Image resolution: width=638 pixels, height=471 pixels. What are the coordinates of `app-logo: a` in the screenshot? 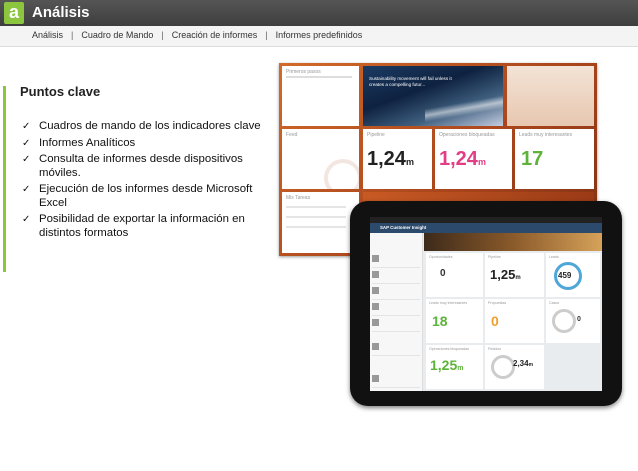 It's located at (14, 13).